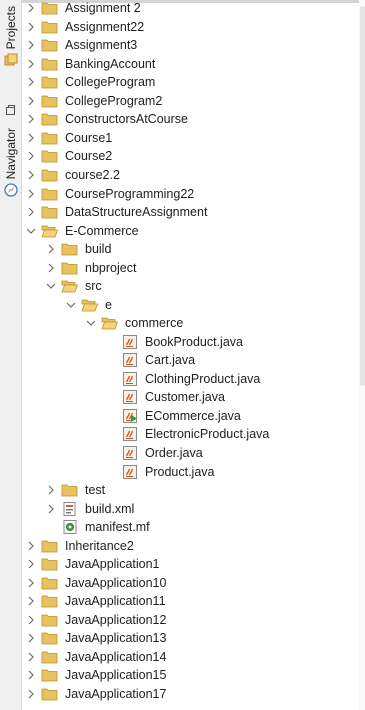  I want to click on tree-node: Order.java, so click(190, 453).